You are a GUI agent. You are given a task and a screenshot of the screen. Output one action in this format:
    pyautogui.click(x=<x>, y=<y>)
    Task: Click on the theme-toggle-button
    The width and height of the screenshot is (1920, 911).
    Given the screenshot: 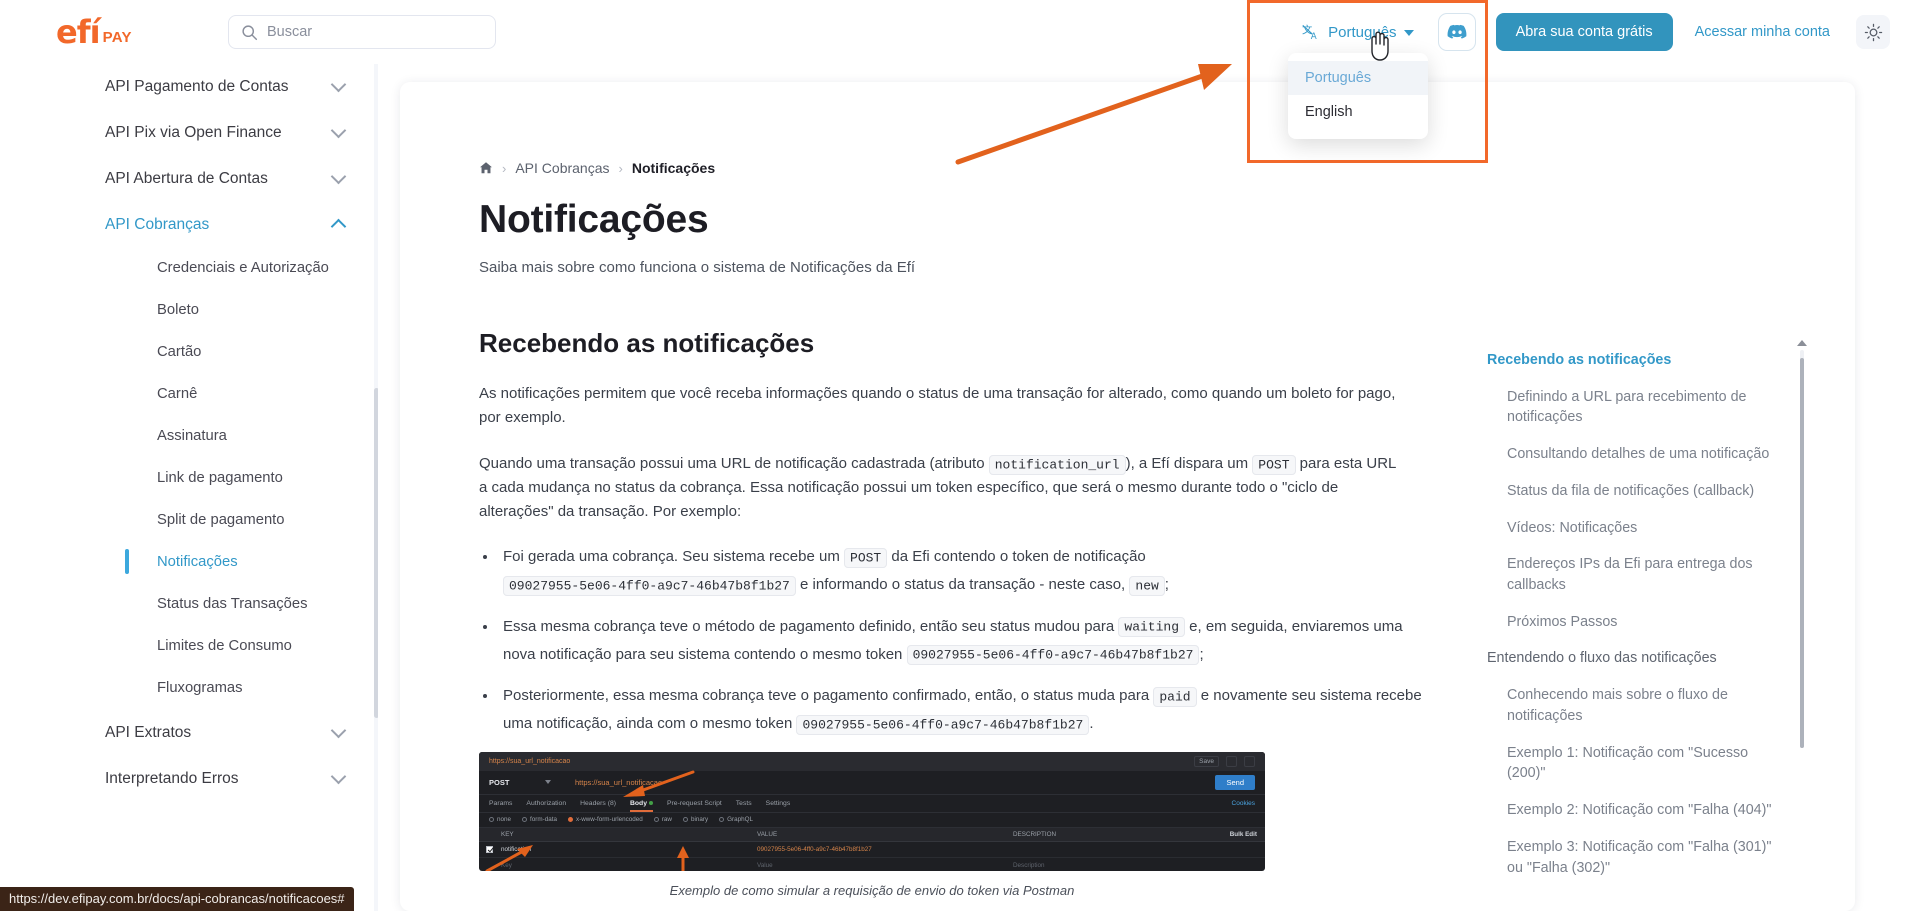 What is the action you would take?
    pyautogui.click(x=1873, y=32)
    